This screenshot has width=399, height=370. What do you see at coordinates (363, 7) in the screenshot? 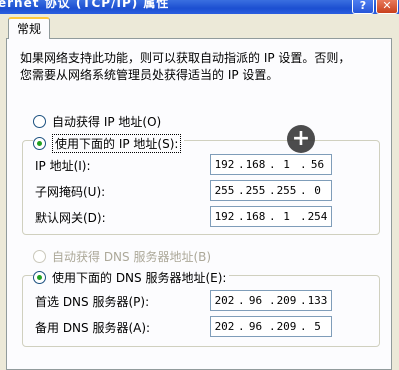
I see `help-button: ?` at bounding box center [363, 7].